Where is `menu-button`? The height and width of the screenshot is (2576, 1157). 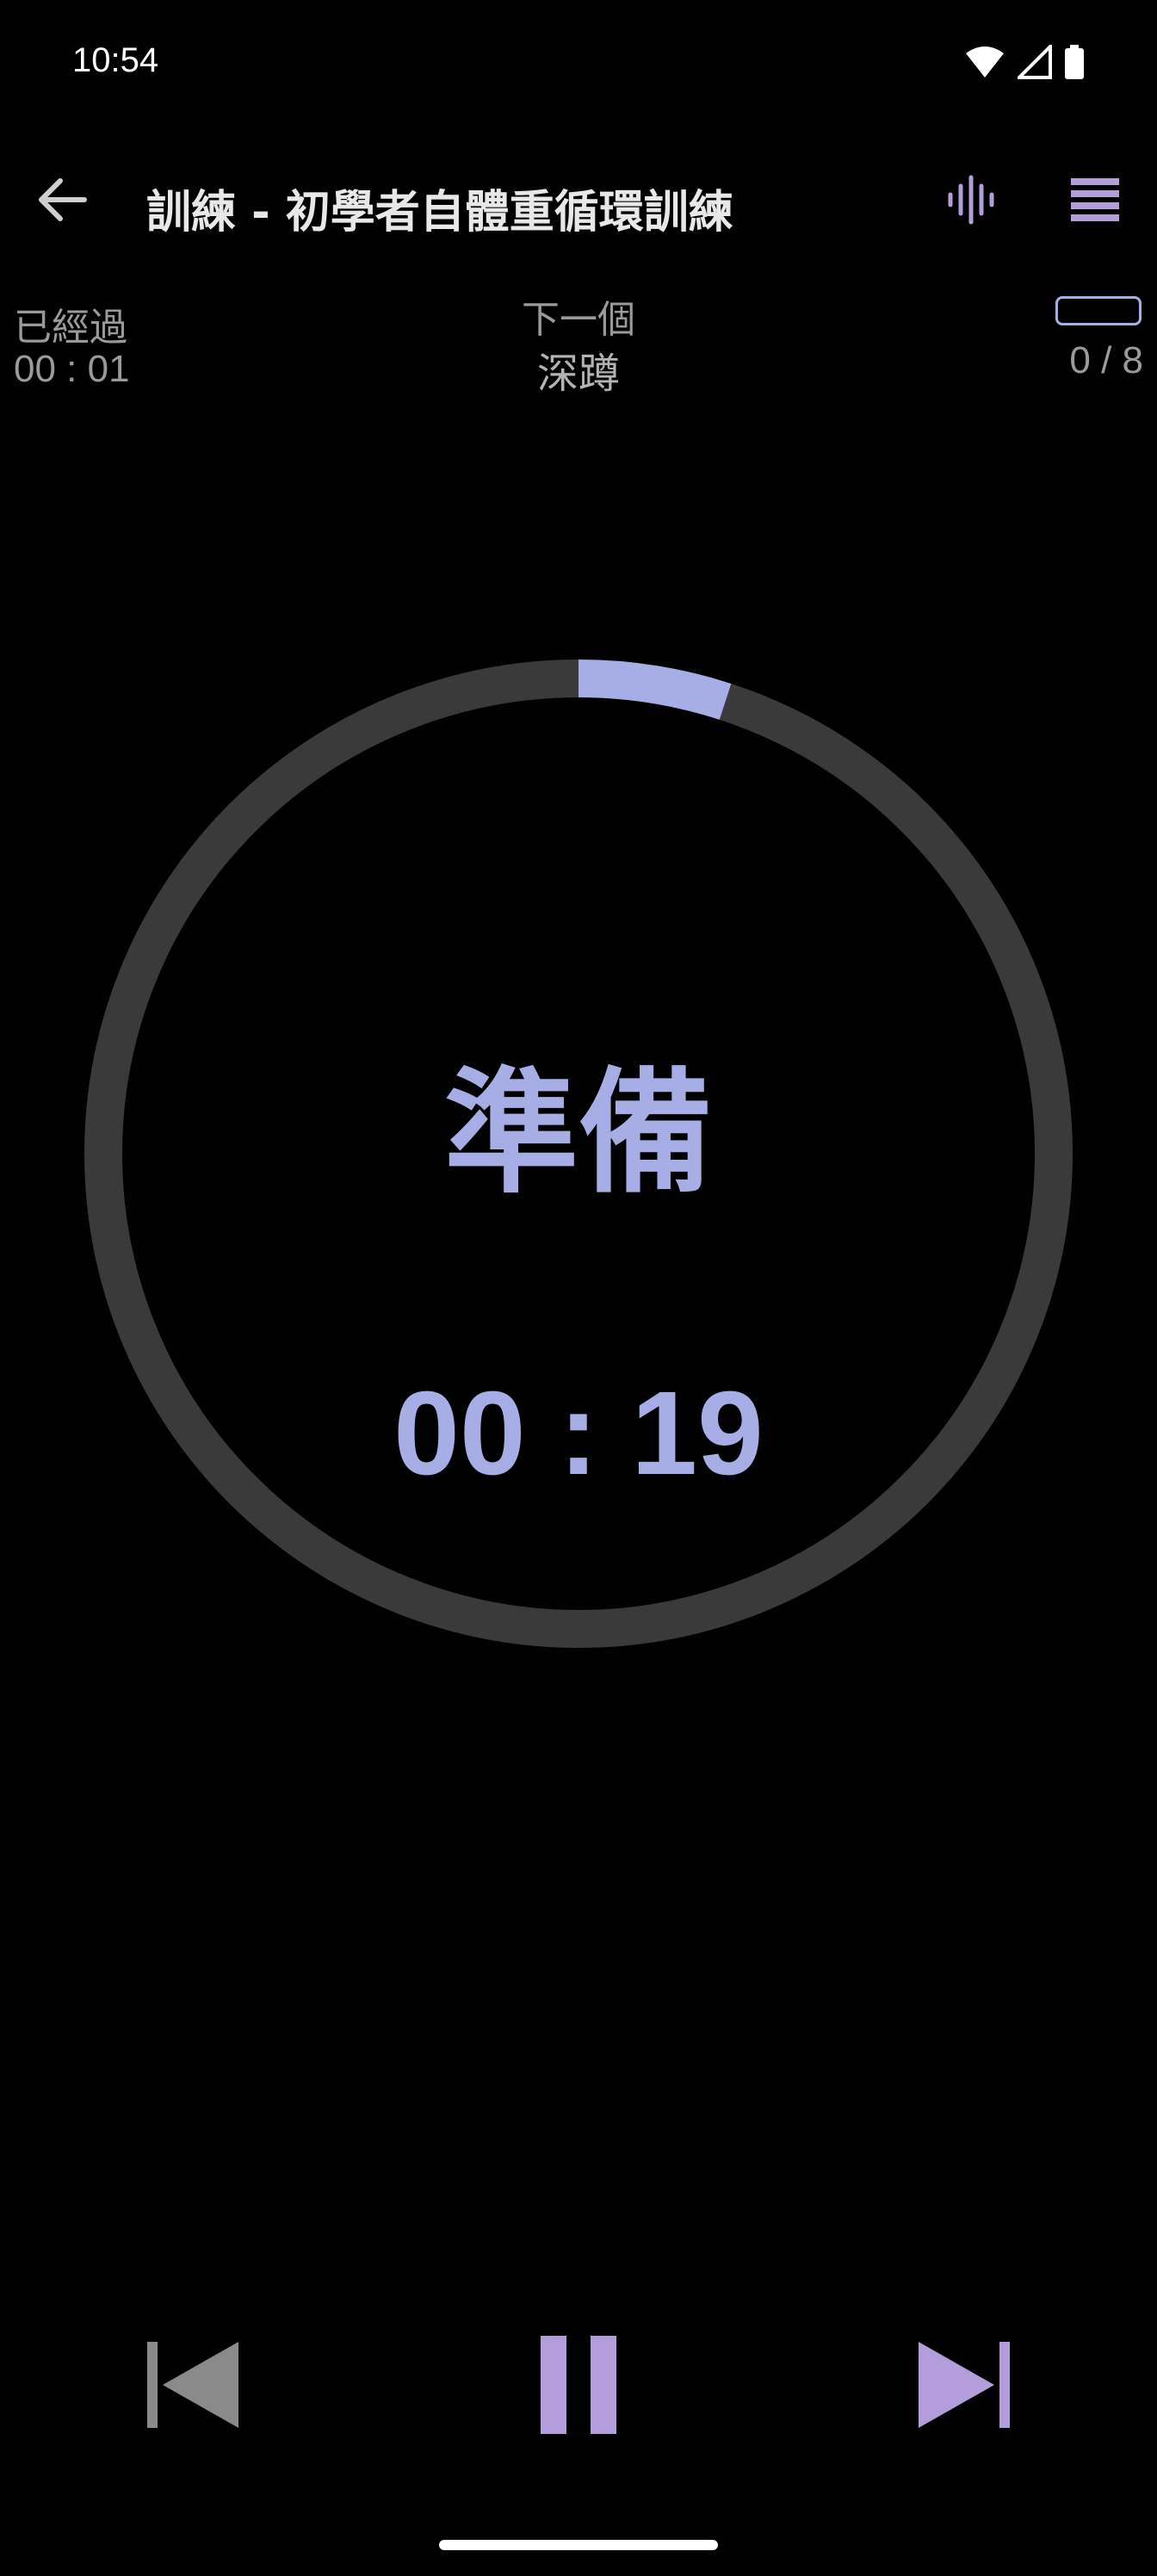
menu-button is located at coordinates (1095, 201).